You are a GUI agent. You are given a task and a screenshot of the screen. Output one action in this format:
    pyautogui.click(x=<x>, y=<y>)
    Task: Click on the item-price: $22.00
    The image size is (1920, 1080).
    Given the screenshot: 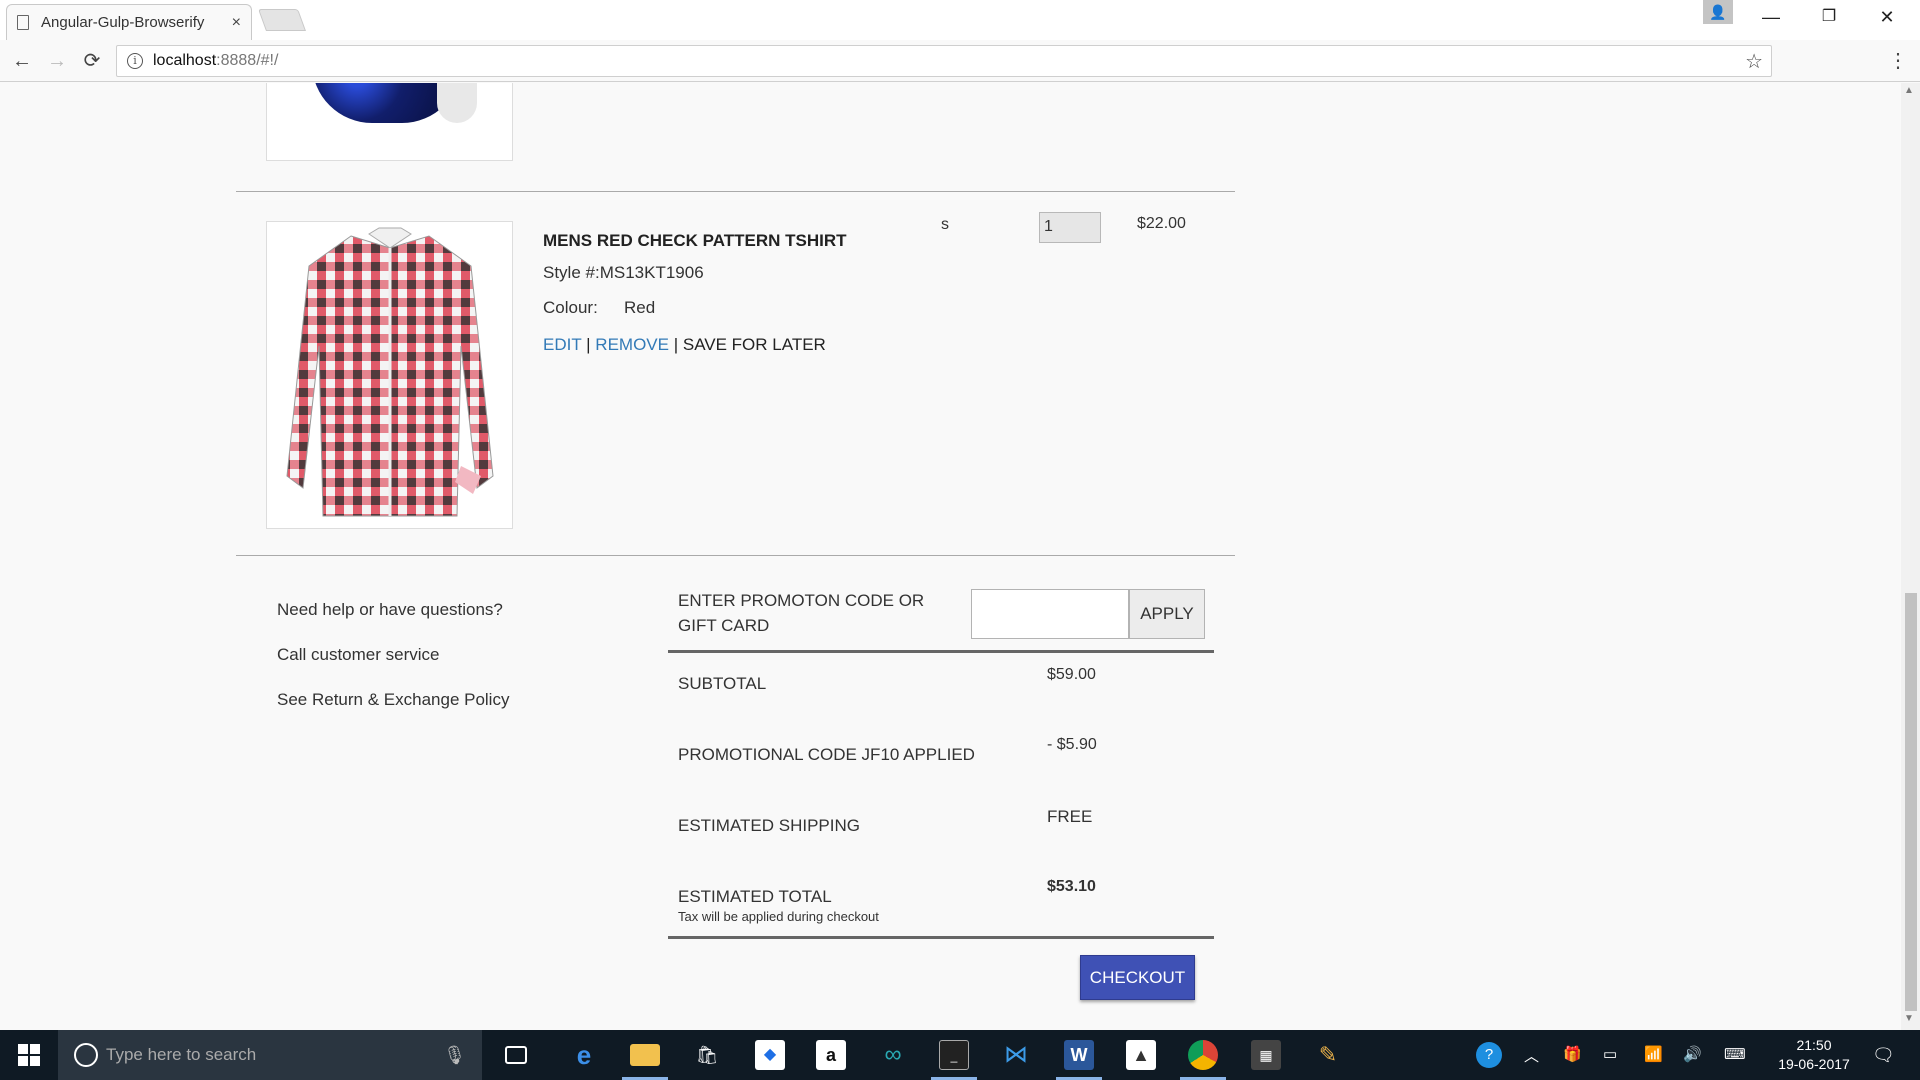 What is the action you would take?
    pyautogui.click(x=1161, y=223)
    